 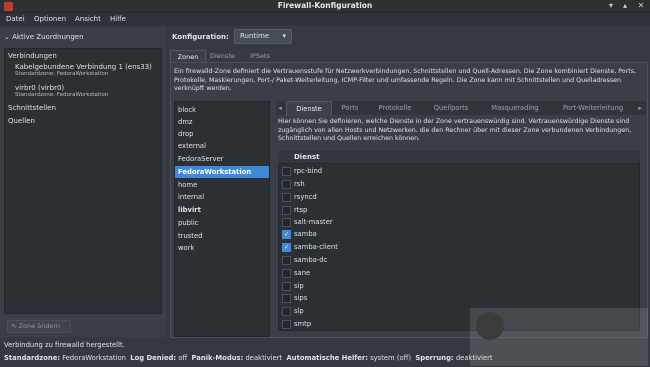 What do you see at coordinates (350, 108) in the screenshot?
I see `tab-zone-ports: Ports` at bounding box center [350, 108].